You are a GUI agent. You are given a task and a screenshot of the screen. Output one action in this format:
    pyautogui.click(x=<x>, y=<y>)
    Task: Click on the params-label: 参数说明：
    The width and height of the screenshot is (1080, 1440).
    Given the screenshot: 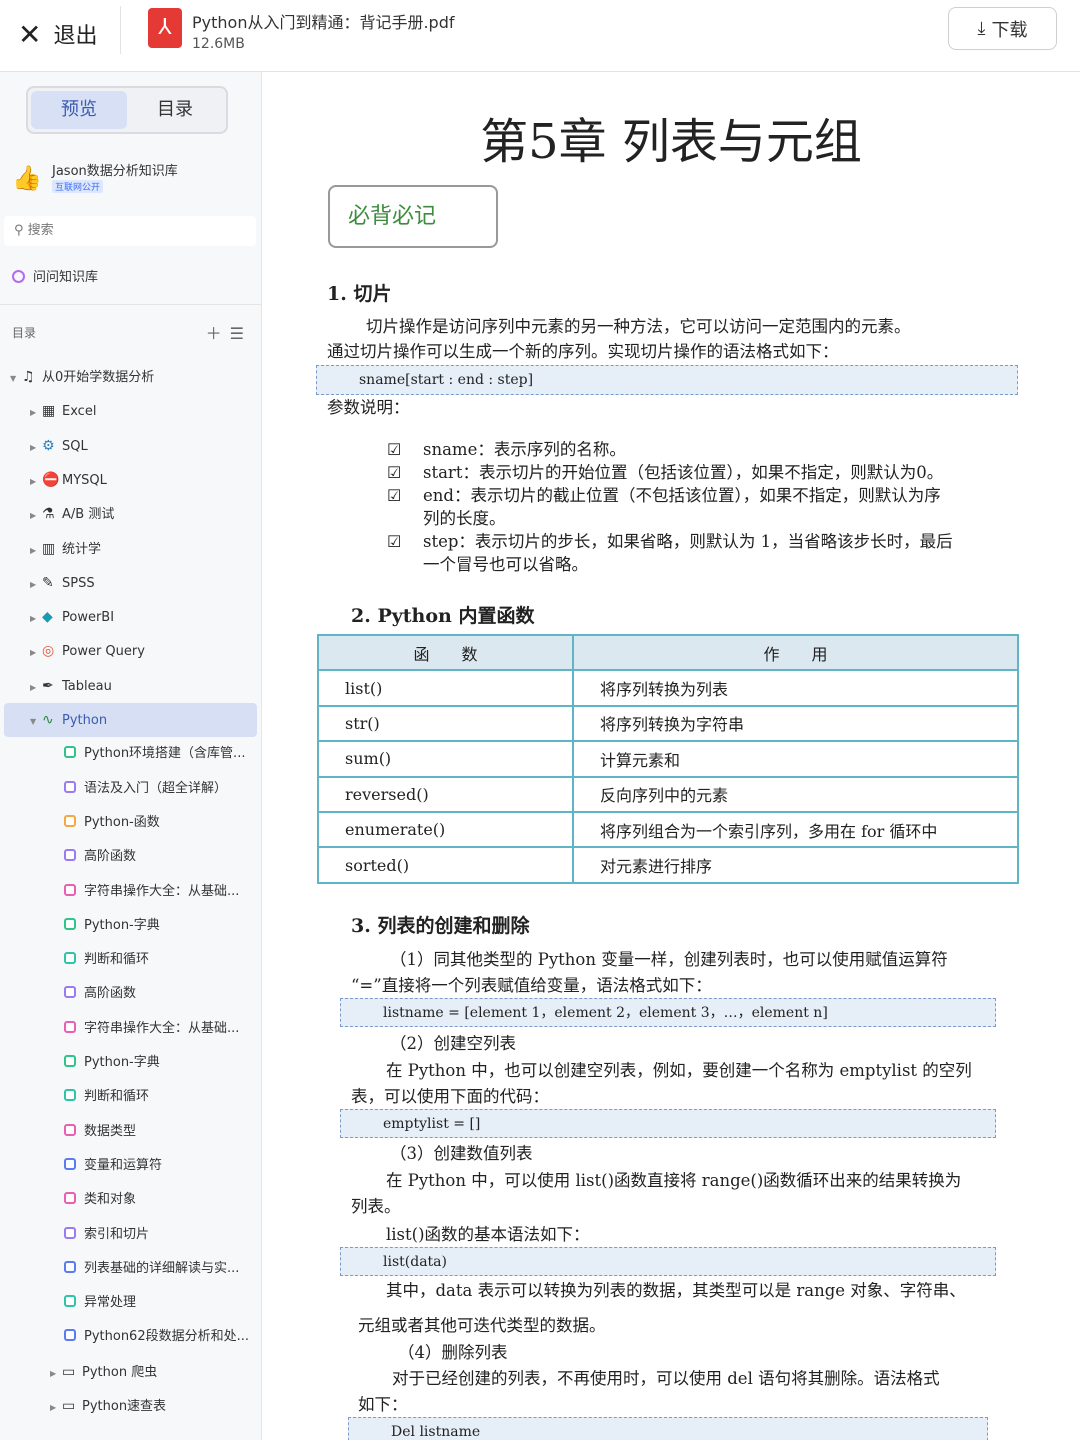 What is the action you would take?
    pyautogui.click(x=368, y=407)
    